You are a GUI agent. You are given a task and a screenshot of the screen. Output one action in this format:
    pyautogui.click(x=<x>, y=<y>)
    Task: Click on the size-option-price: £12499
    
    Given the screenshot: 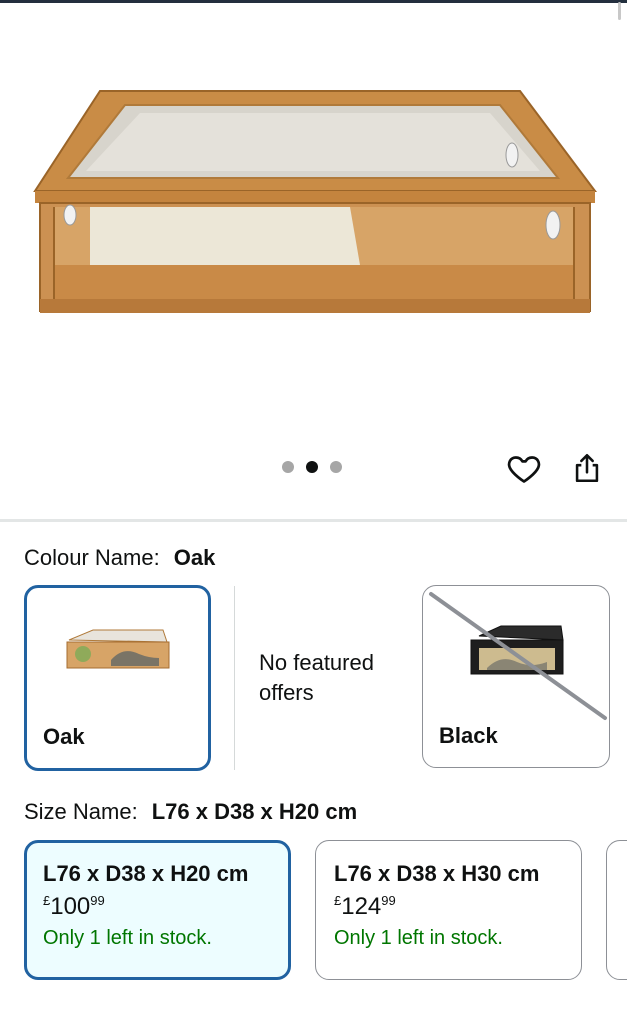 What is the action you would take?
    pyautogui.click(x=457, y=907)
    